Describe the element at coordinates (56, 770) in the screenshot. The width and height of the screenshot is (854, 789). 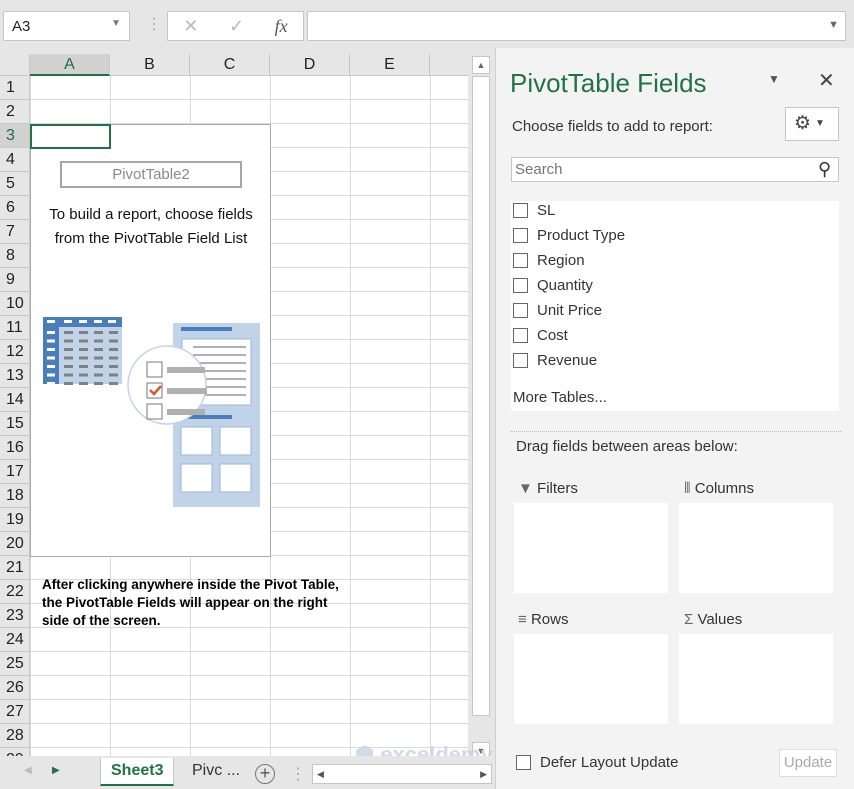
I see `next-sheet-icon: ▶` at that location.